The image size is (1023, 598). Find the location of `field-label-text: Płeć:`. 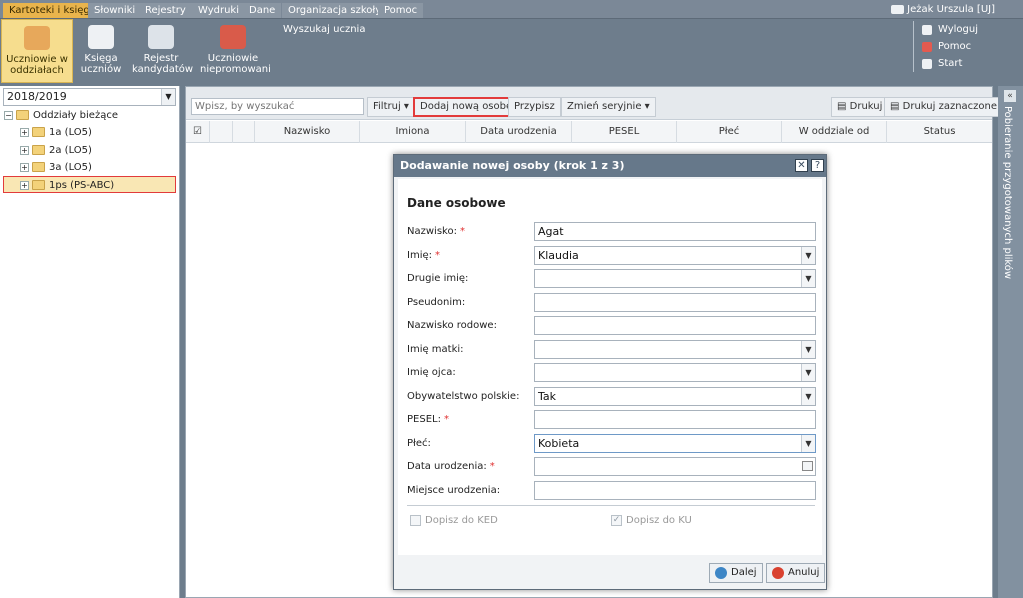

field-label-text: Płeć: is located at coordinates (419, 443).